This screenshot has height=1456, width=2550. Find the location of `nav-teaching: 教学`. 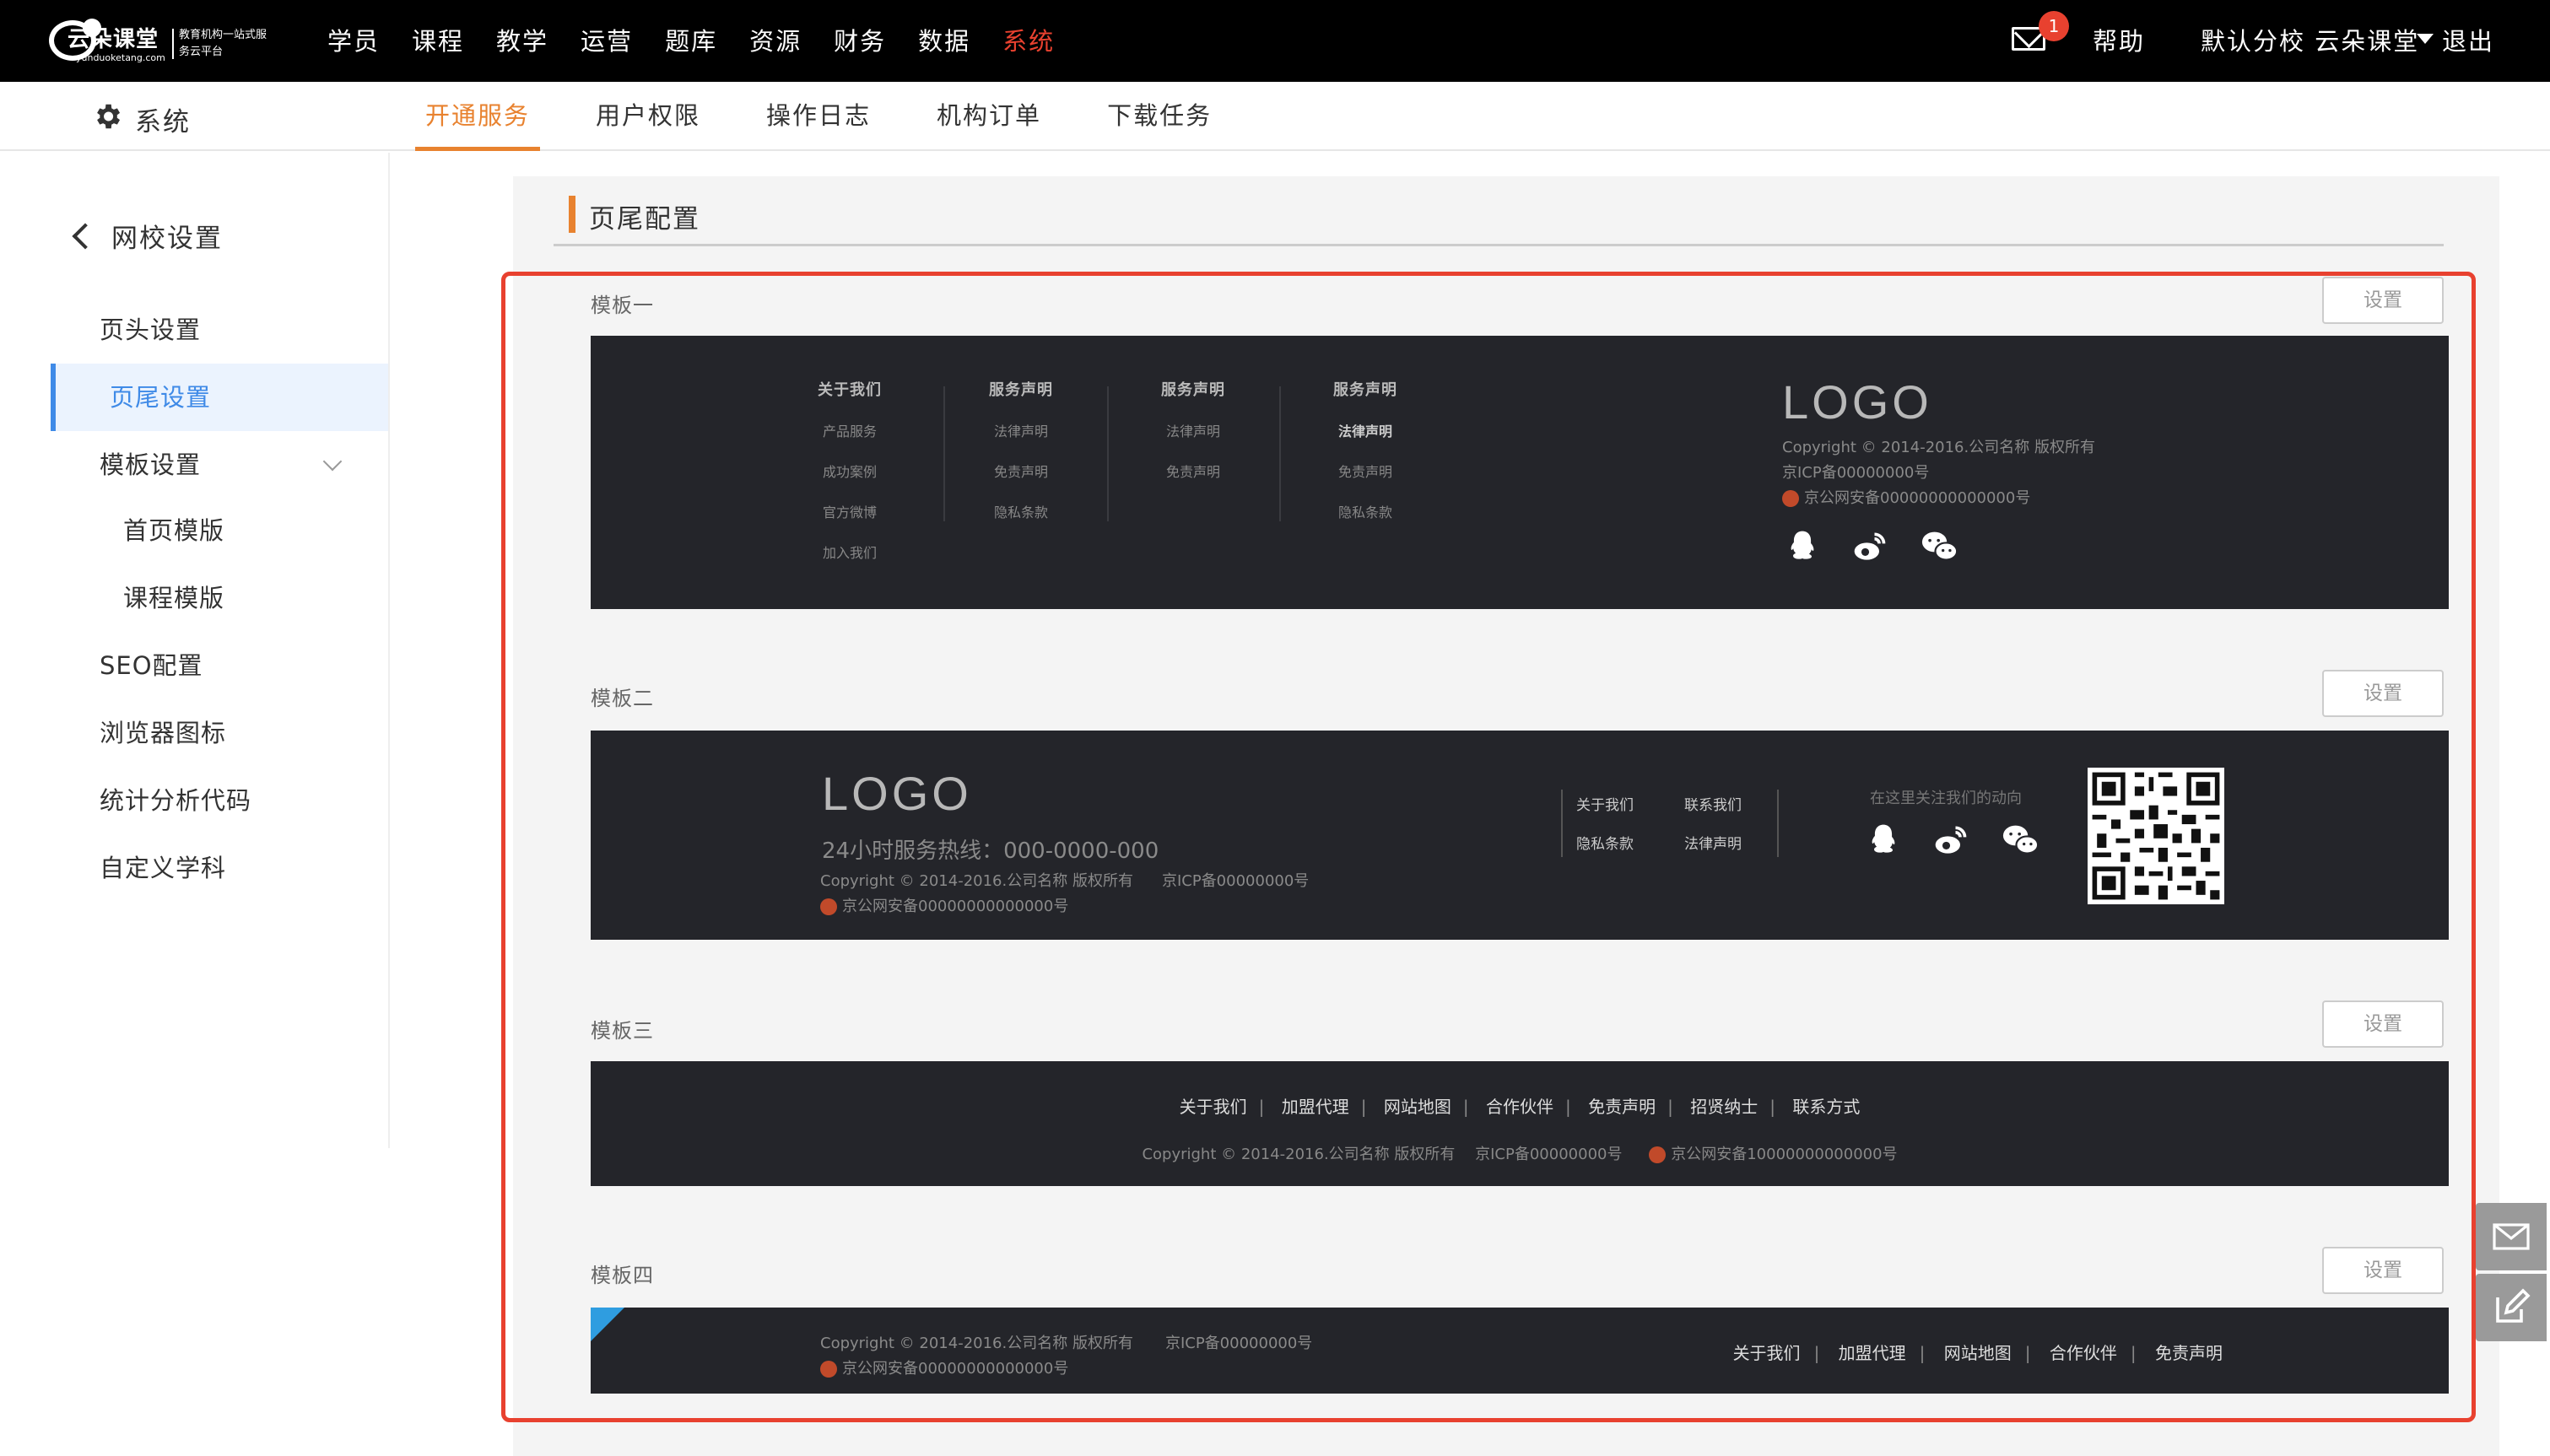

nav-teaching: 教学 is located at coordinates (522, 39).